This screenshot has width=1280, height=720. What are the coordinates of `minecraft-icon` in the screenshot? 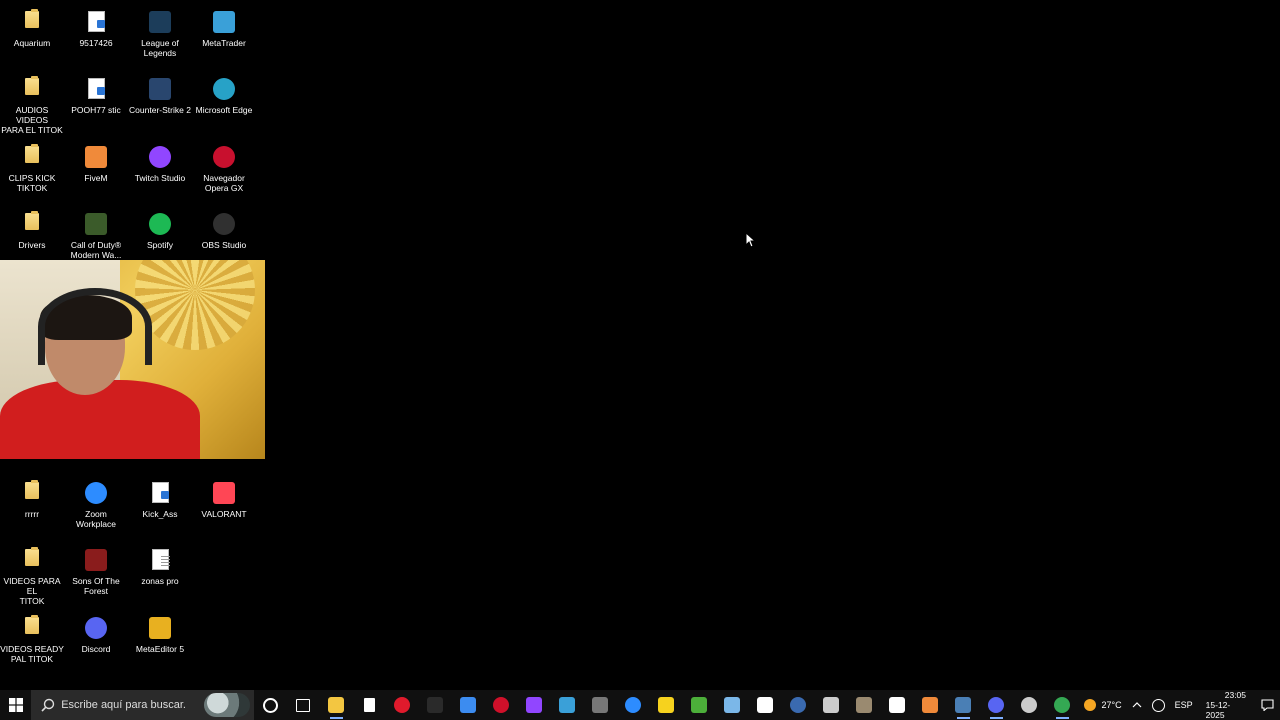 It's located at (699, 705).